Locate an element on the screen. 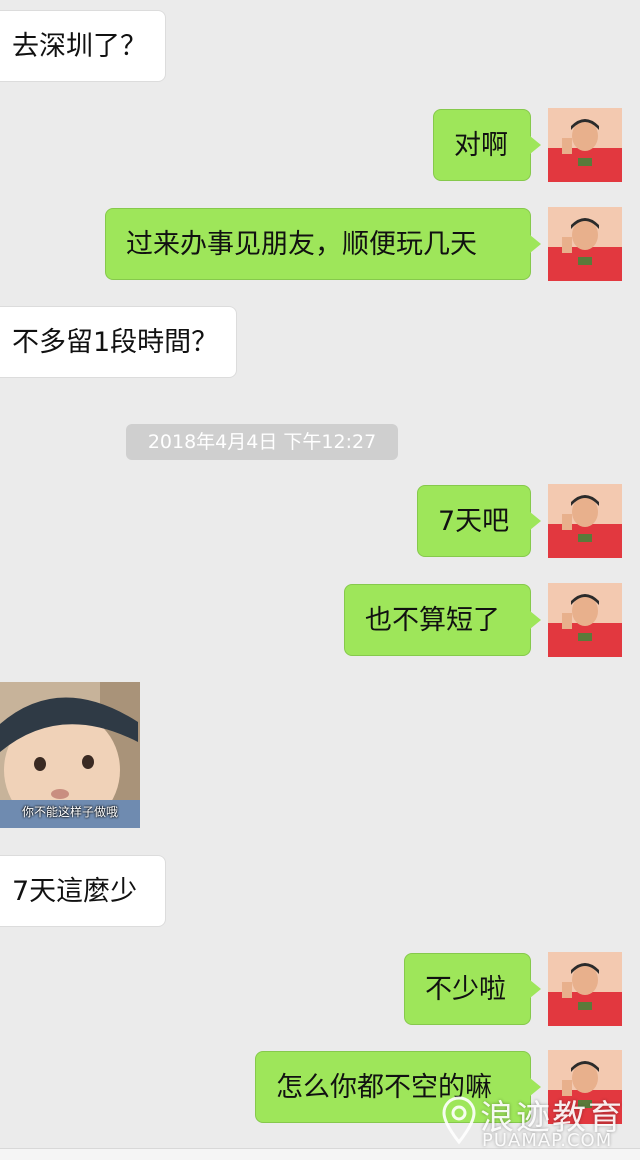 The image size is (640, 1160). watermark: 浪迹教育 PUAMAP.COM is located at coordinates (541, 1122).